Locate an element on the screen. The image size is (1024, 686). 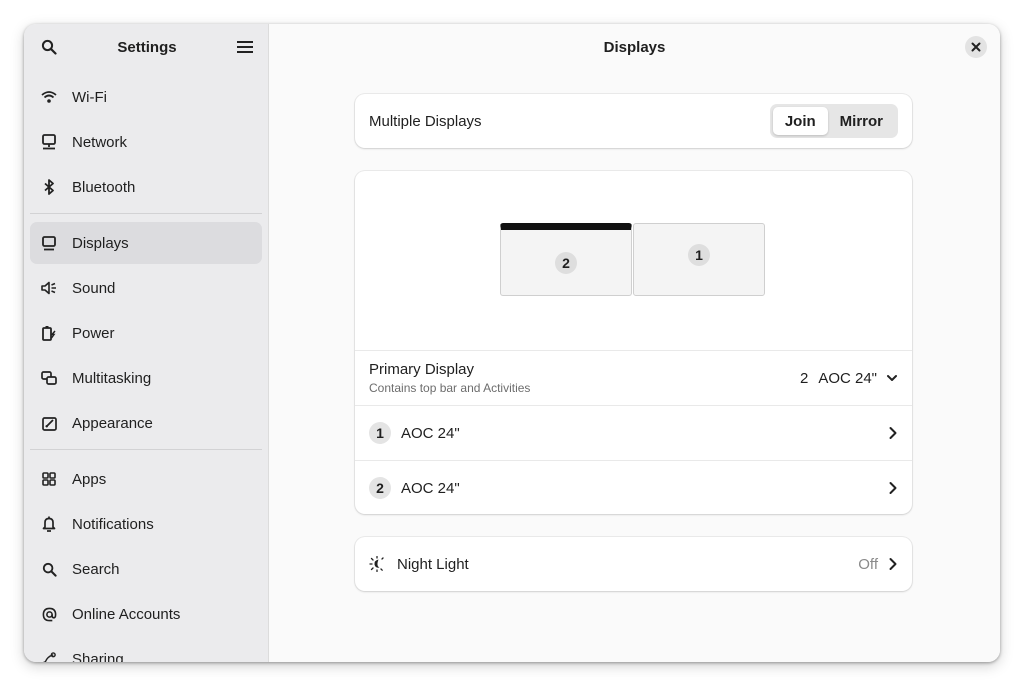
sidebar-item-label: Search is located at coordinates (96, 569).